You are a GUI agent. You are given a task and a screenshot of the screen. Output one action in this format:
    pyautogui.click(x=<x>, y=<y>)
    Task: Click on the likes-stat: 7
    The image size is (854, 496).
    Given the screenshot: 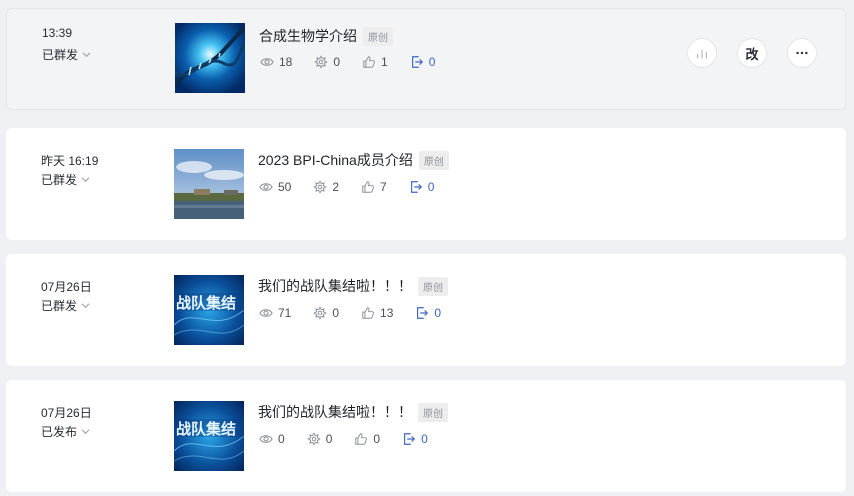 What is the action you would take?
    pyautogui.click(x=374, y=187)
    